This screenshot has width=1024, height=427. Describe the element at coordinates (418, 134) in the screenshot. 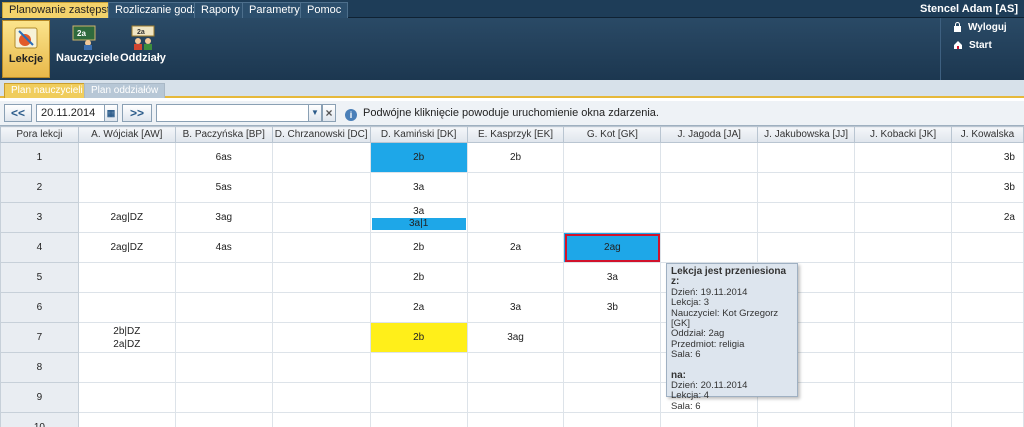

I see `column-header: D. Kamiński [DK]` at that location.